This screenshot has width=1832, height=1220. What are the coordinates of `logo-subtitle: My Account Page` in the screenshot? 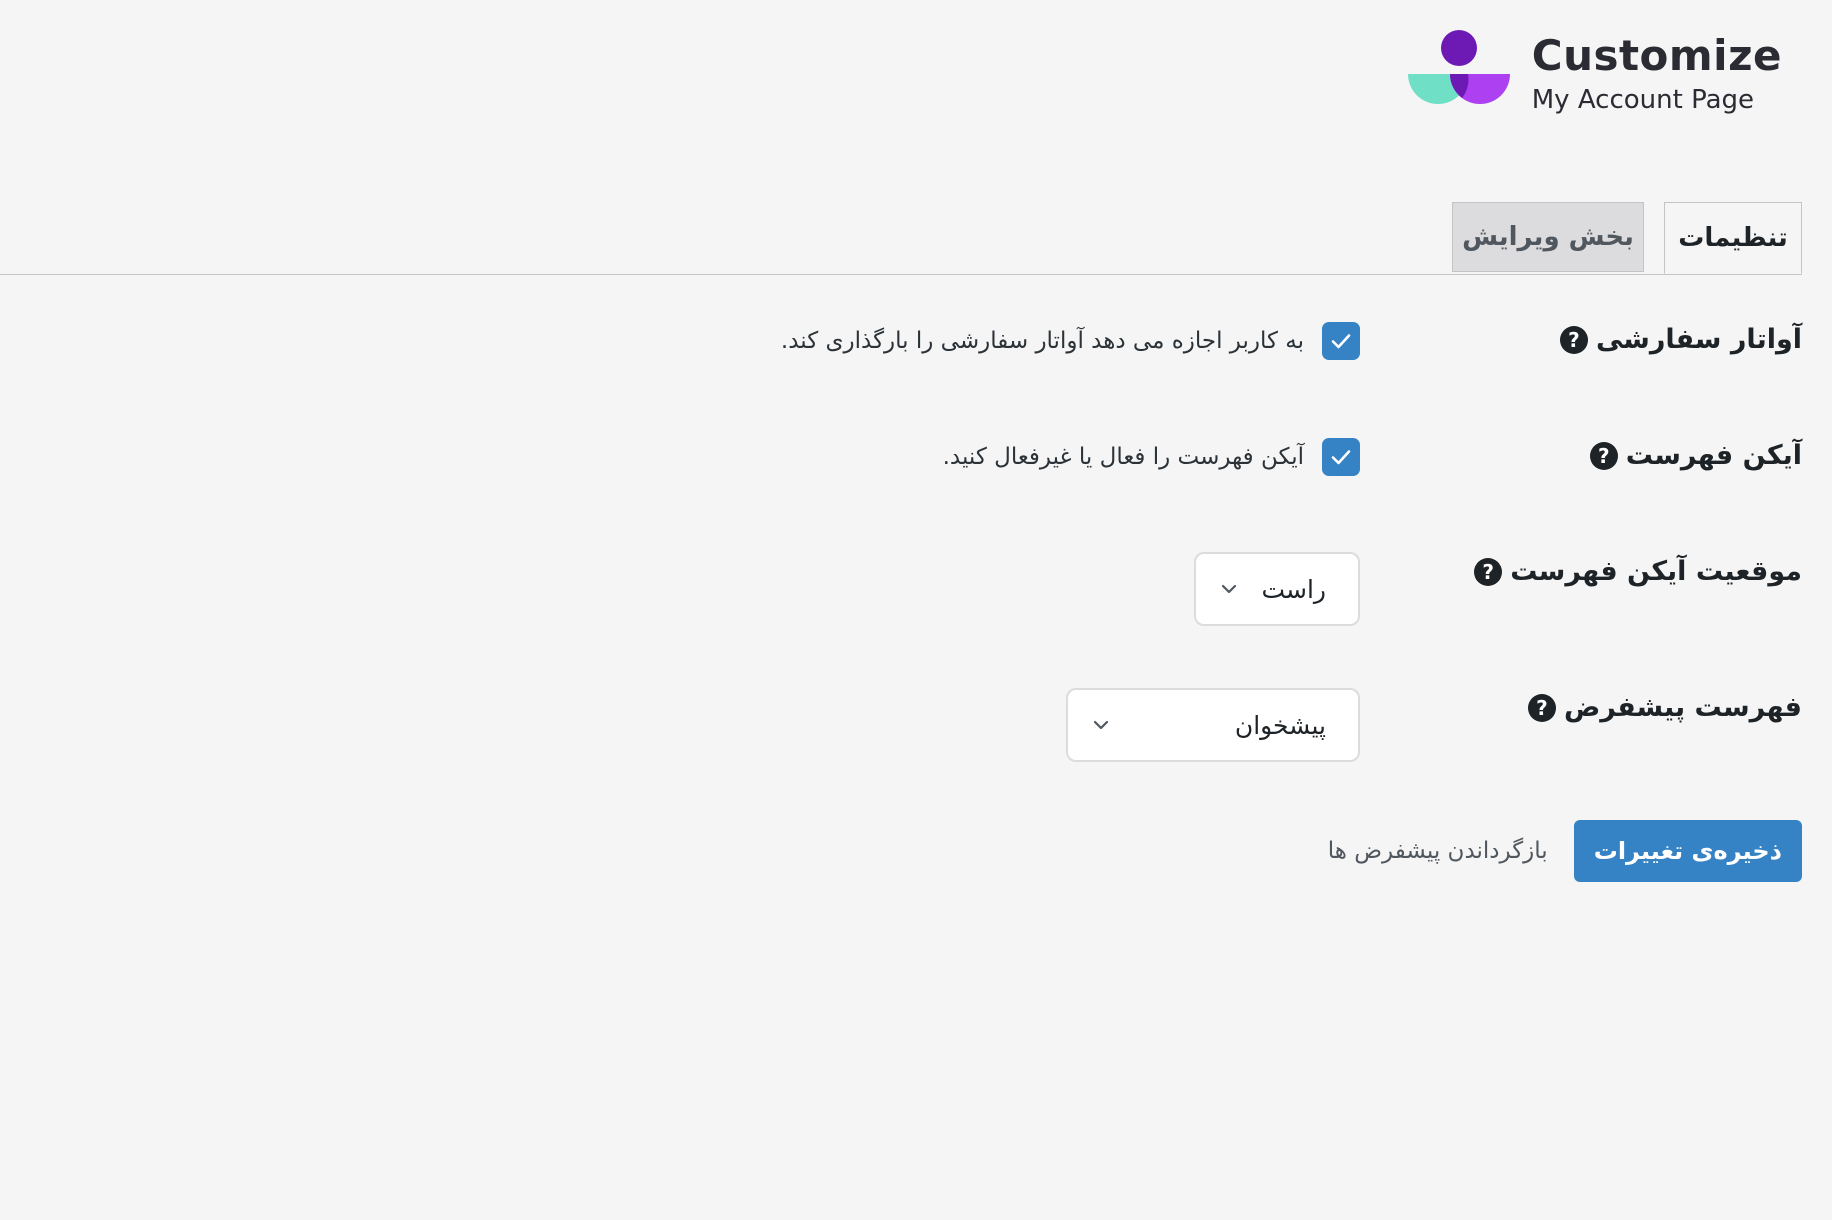 It's located at (1643, 100).